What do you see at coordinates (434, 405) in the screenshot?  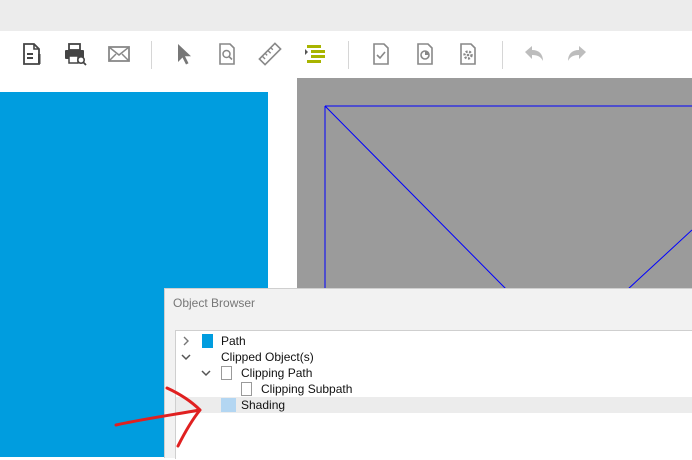 I see `tree-item-shading: Shading` at bounding box center [434, 405].